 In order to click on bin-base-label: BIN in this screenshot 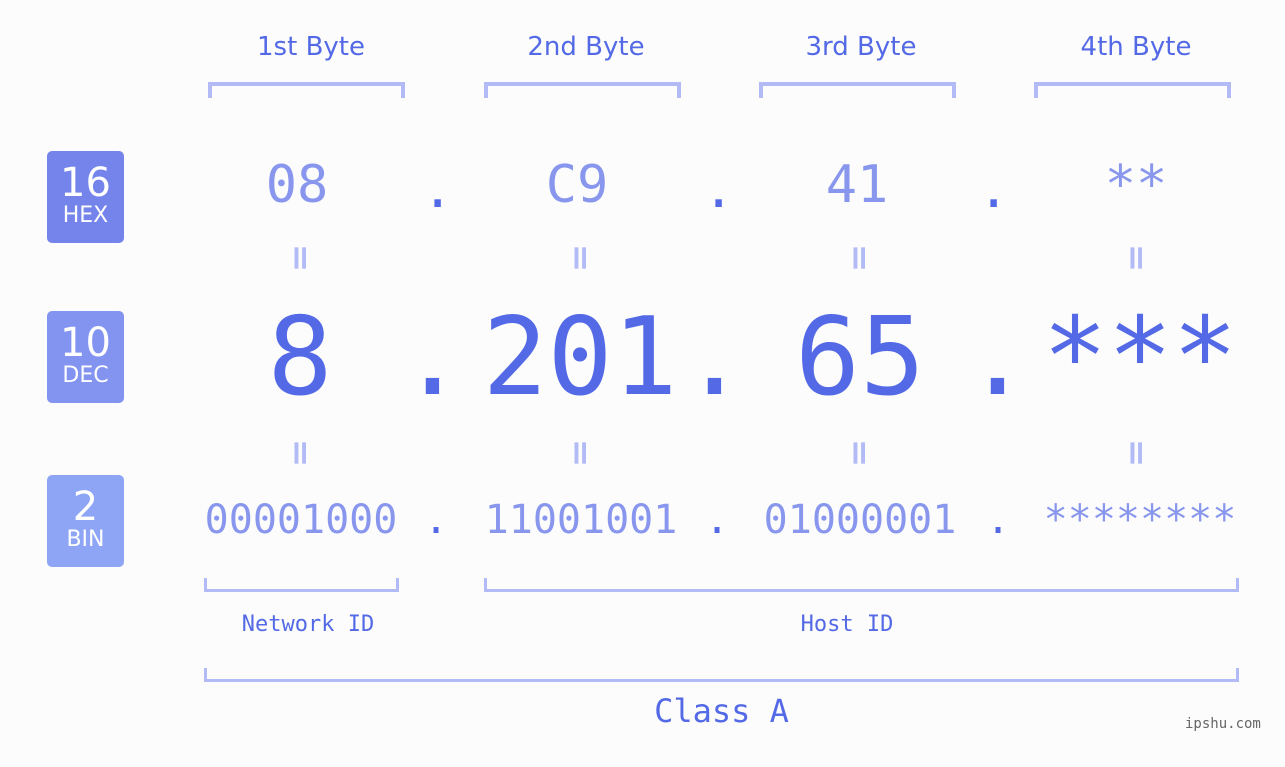, I will do `click(85, 539)`.